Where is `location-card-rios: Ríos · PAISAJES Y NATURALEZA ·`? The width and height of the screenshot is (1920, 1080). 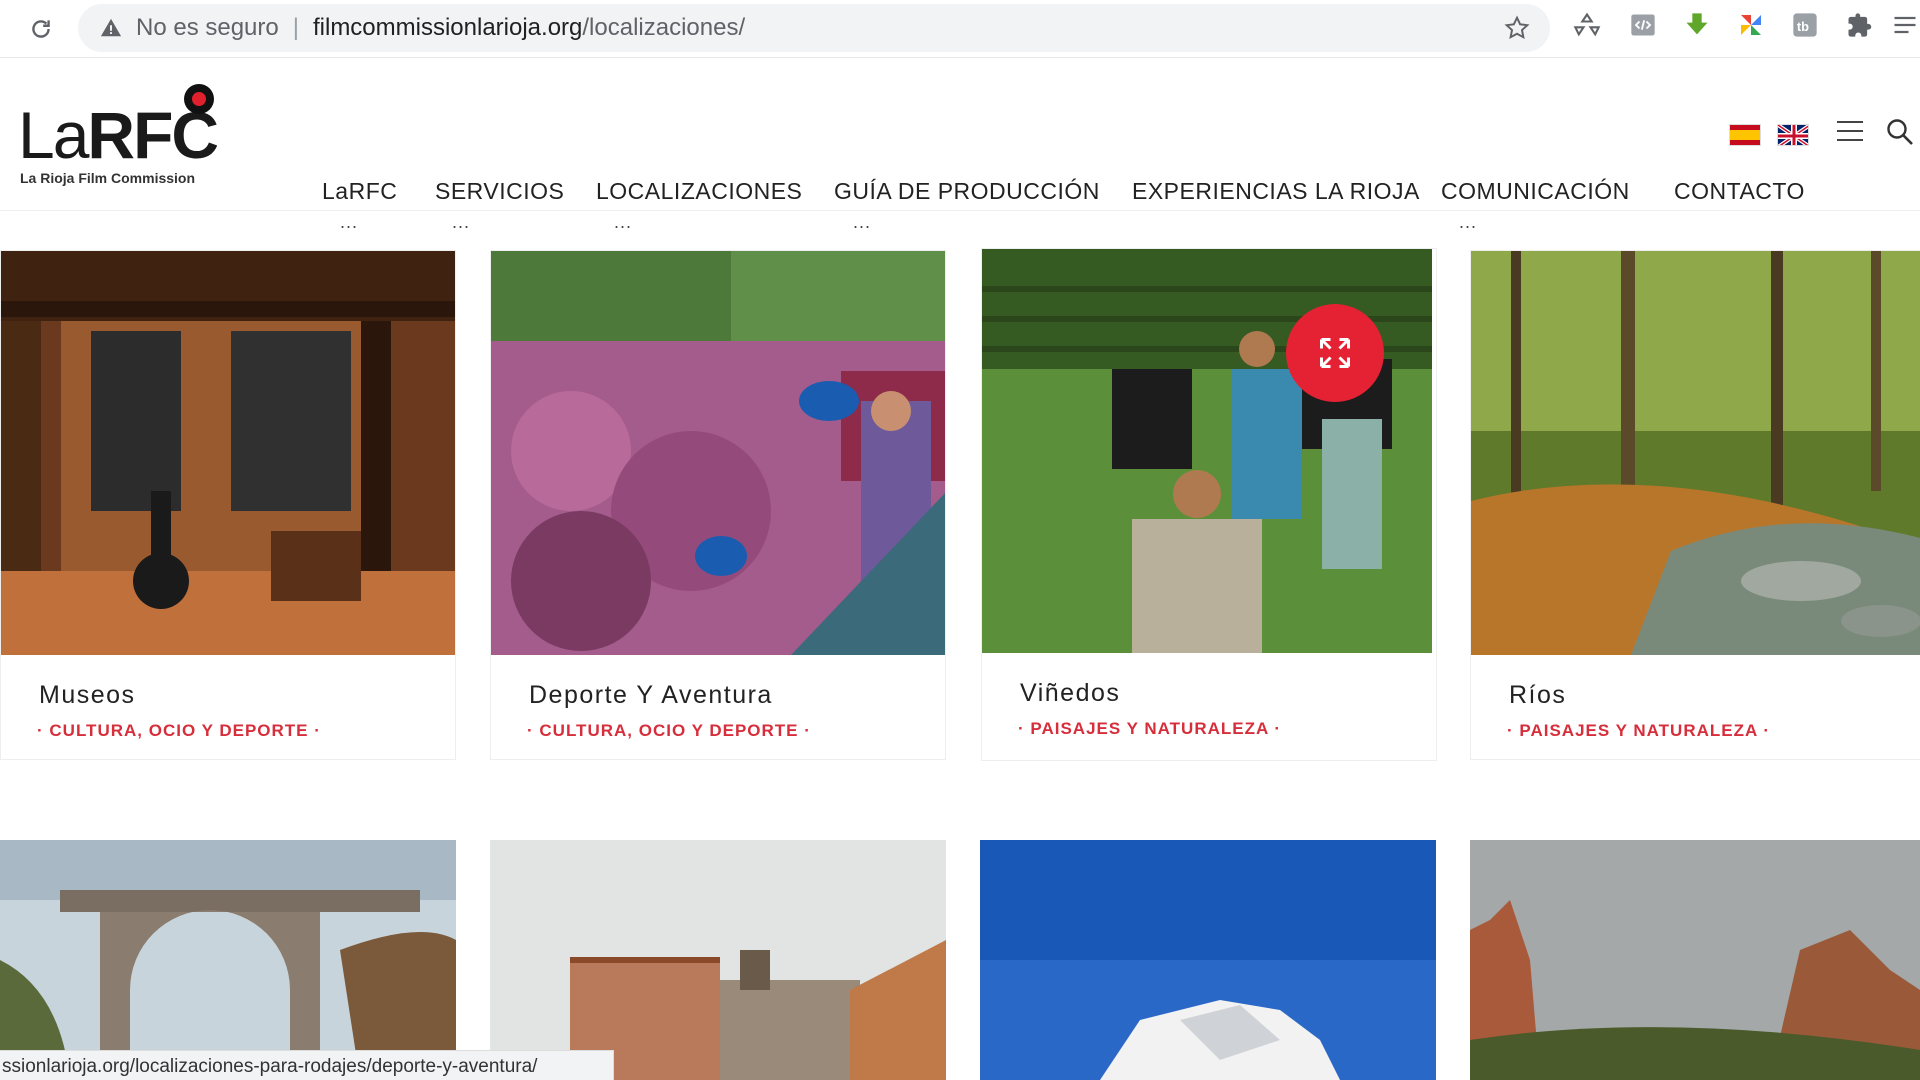 location-card-rios: Ríos · PAISAJES Y NATURALEZA · is located at coordinates (1695, 505).